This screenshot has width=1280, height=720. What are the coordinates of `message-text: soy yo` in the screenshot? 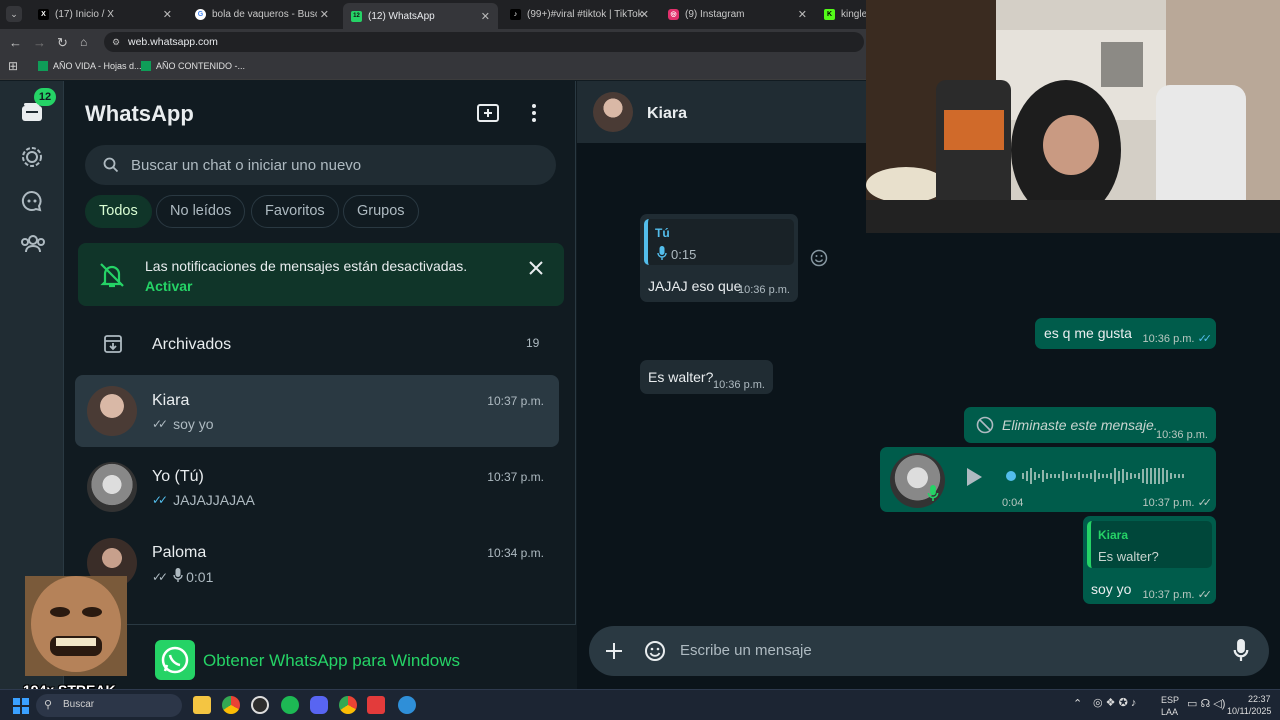 It's located at (1111, 589).